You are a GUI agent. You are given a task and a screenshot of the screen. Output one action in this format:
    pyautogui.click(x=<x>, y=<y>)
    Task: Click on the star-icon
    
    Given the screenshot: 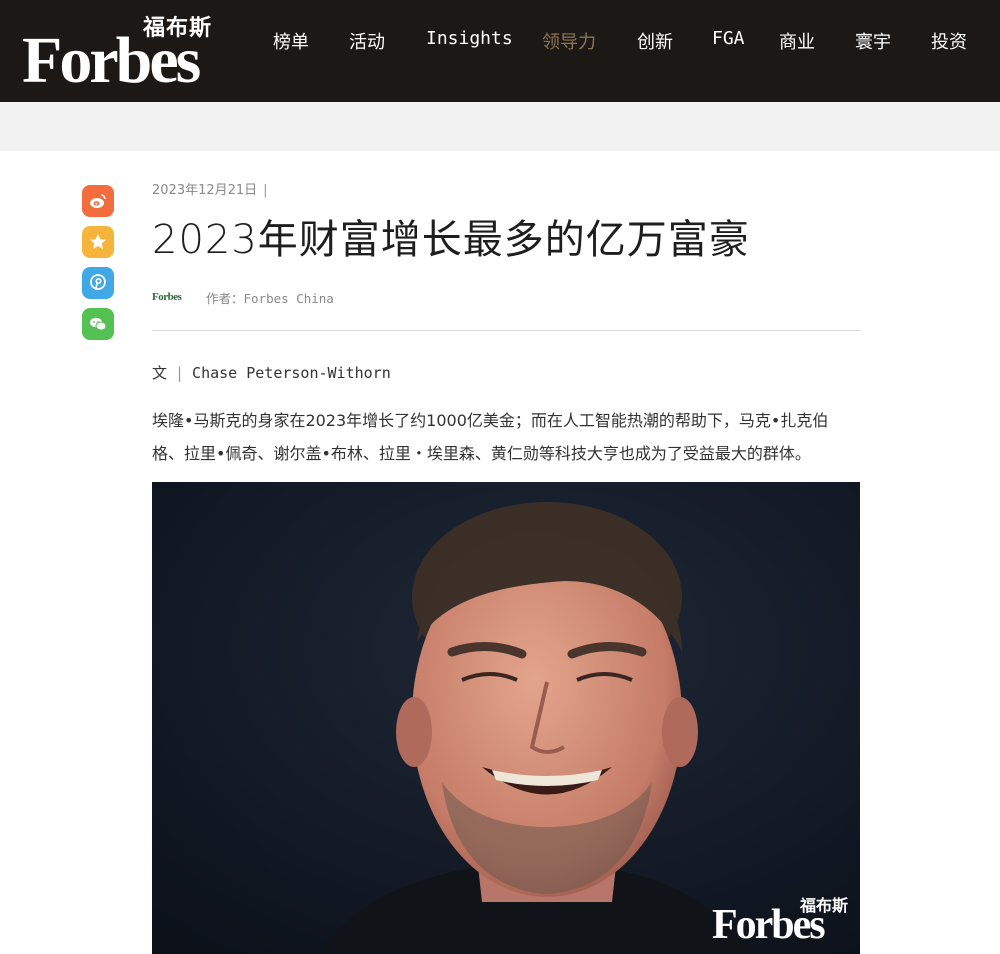 What is the action you would take?
    pyautogui.click(x=98, y=241)
    